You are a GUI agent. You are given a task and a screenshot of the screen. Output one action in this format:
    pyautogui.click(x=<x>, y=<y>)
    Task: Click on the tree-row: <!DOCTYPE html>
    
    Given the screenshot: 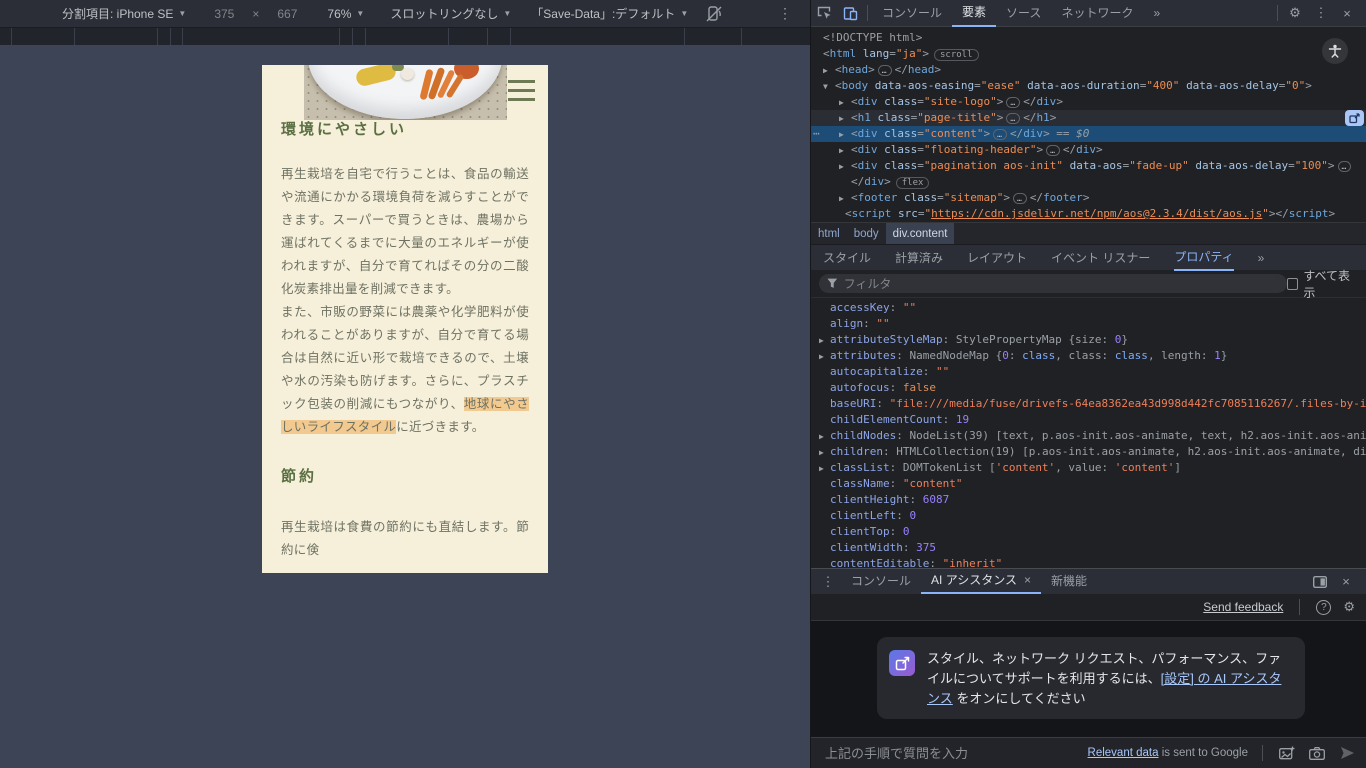 What is the action you would take?
    pyautogui.click(x=1088, y=38)
    